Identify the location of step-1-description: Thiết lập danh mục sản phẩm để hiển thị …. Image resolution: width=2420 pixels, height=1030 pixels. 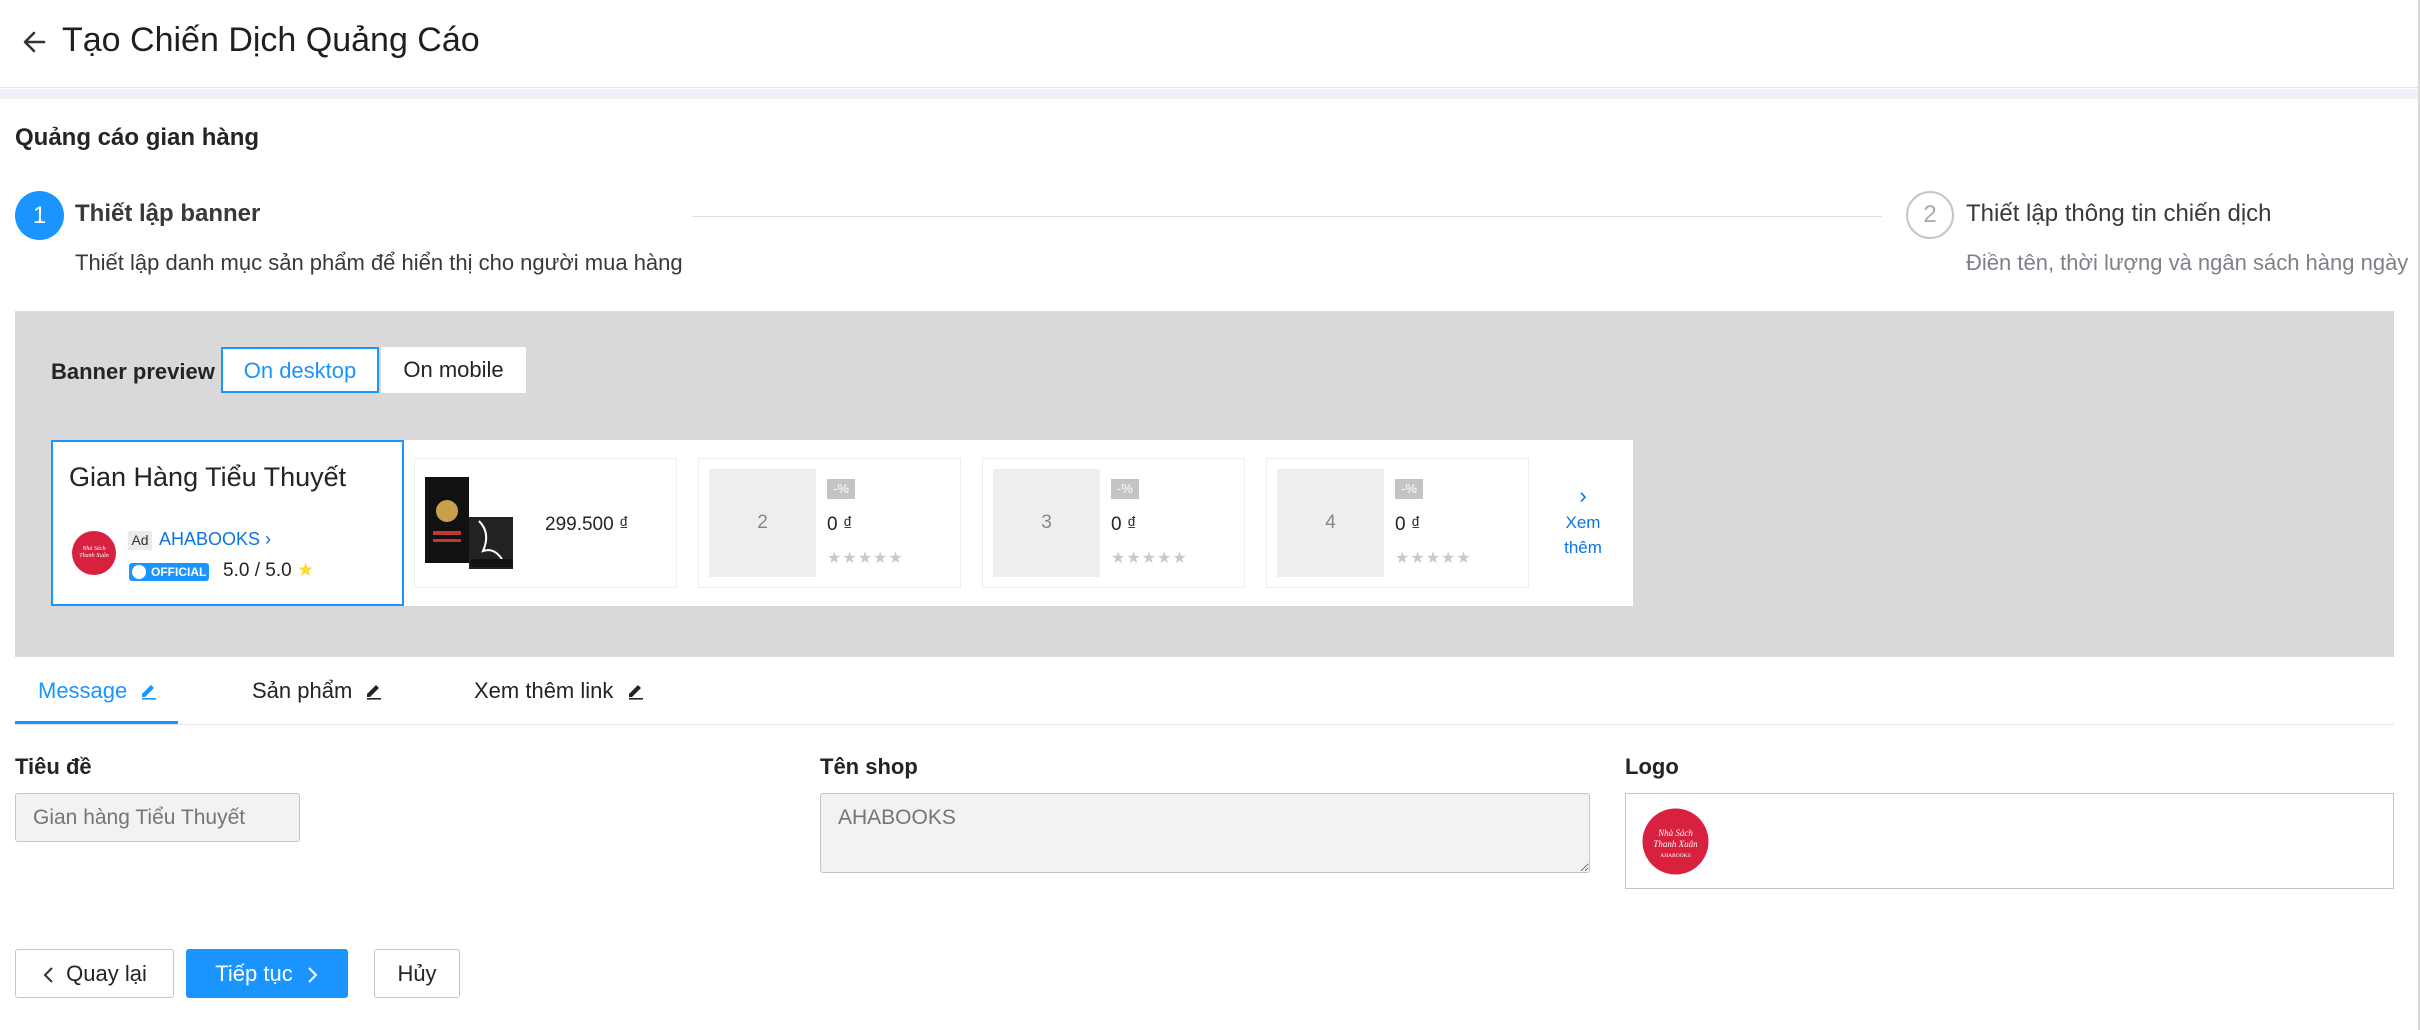
(379, 262).